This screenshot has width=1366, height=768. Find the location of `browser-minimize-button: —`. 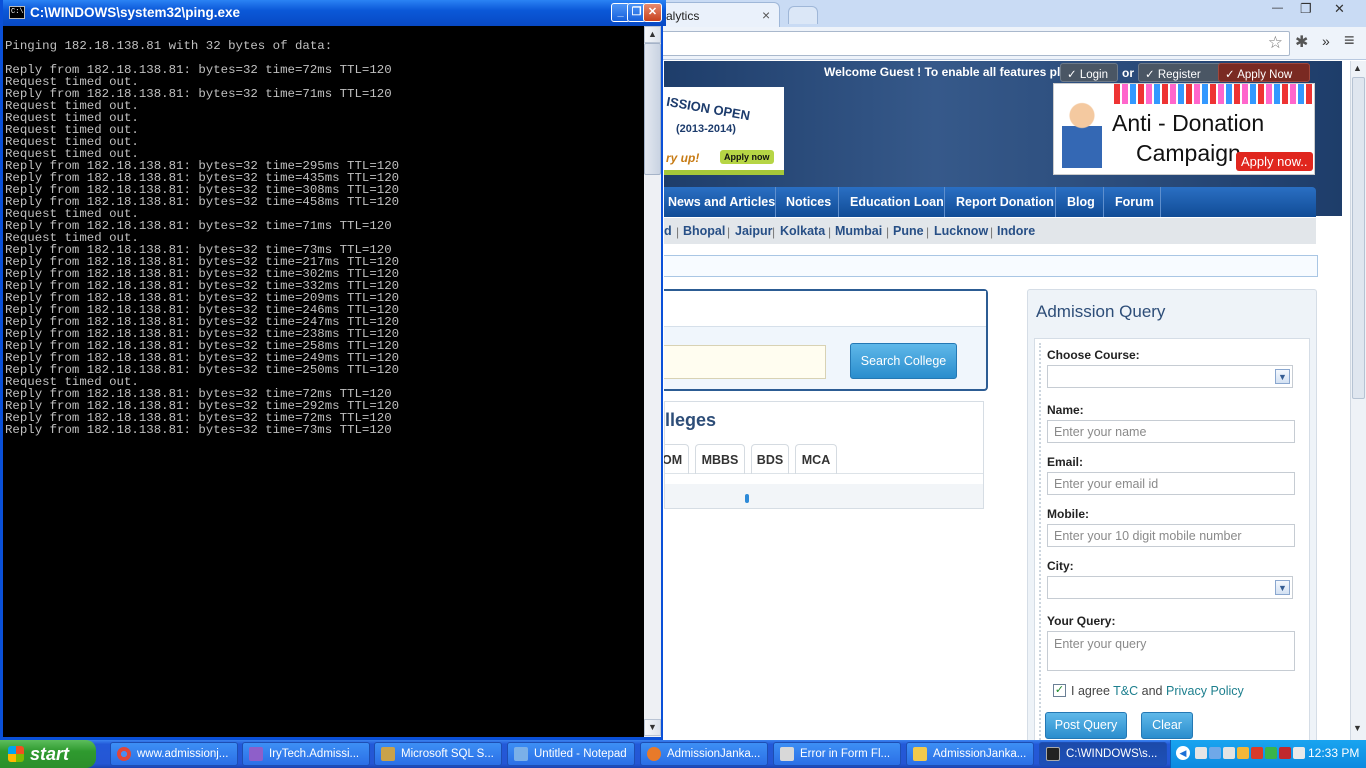

browser-minimize-button: — is located at coordinates (1277, 8).